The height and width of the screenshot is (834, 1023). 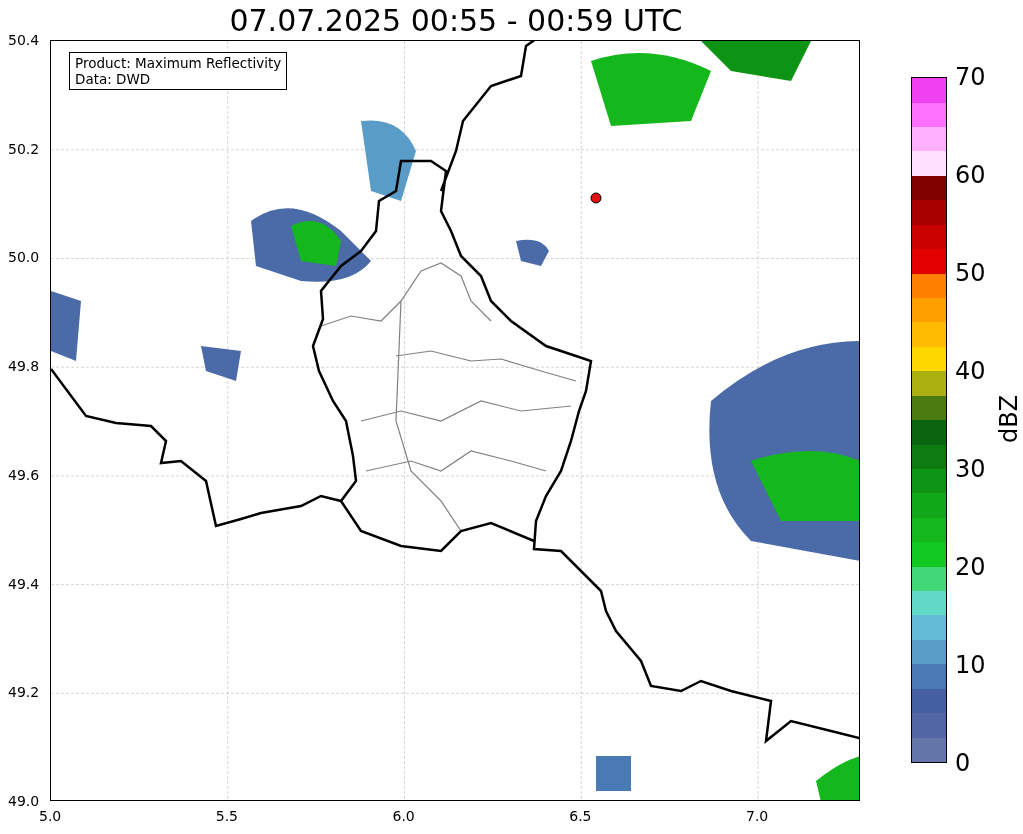 I want to click on colorbar-tick-label: 60, so click(x=970, y=175).